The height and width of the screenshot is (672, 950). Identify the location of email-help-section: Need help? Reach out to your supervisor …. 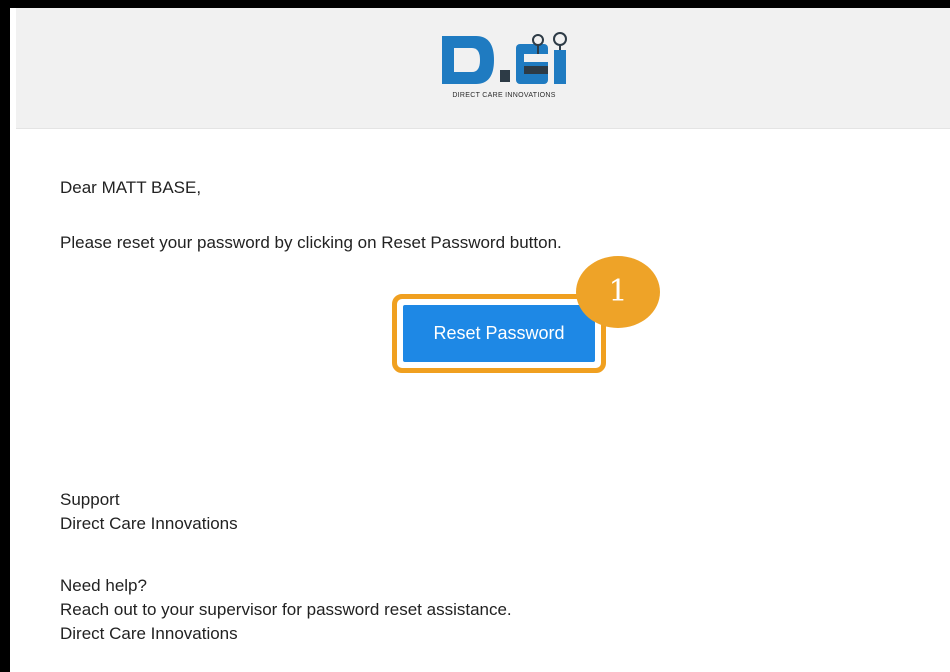
(286, 610).